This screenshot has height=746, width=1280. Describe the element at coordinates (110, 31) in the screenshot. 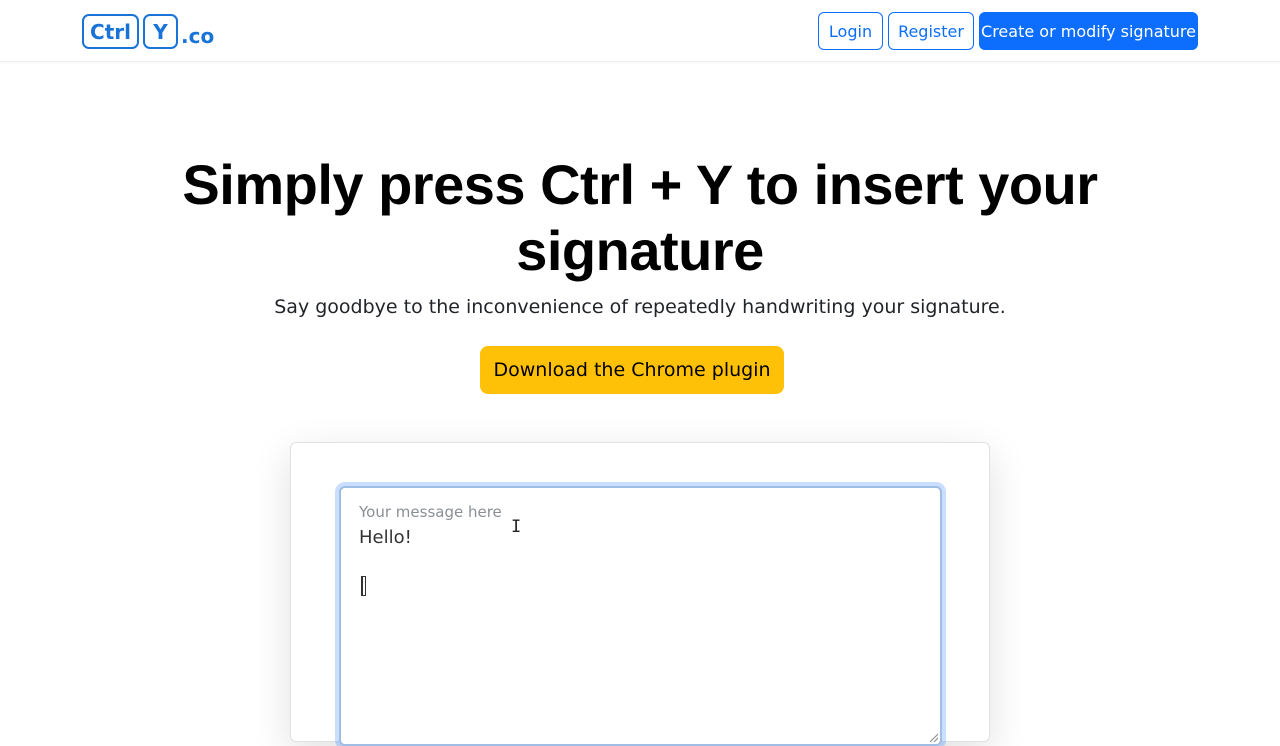

I see `logo-key-ctrl: Ctrl` at that location.